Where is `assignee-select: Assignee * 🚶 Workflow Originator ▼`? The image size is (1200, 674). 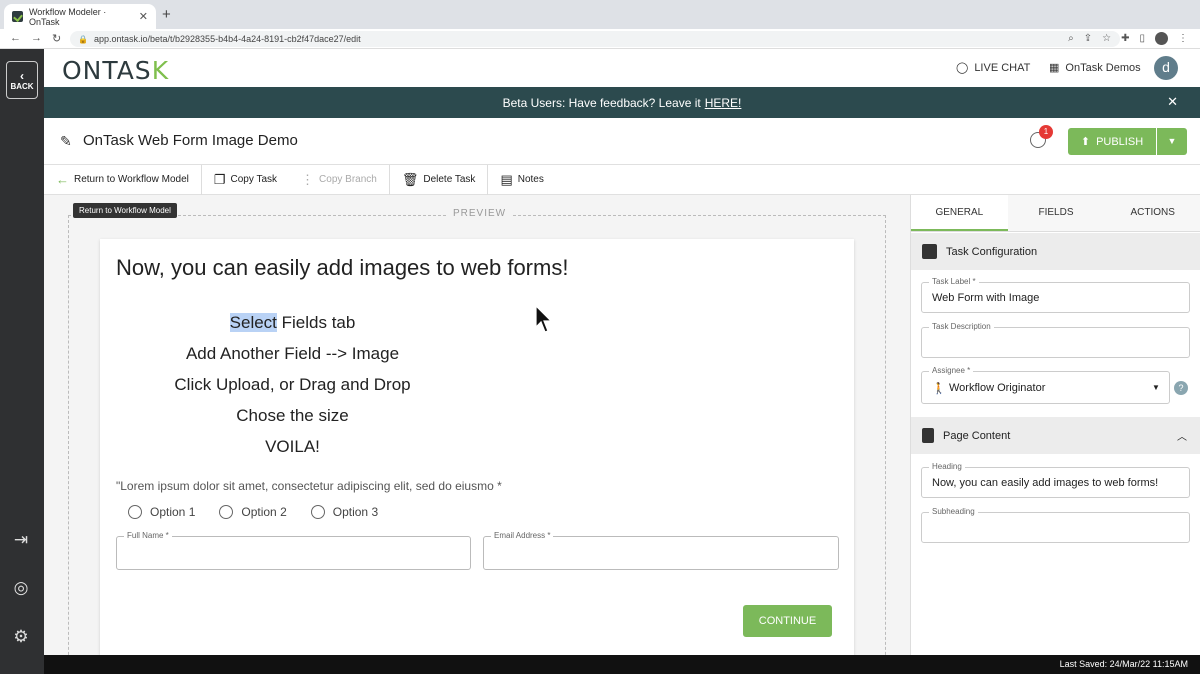 assignee-select: Assignee * 🚶 Workflow Originator ▼ is located at coordinates (1045, 385).